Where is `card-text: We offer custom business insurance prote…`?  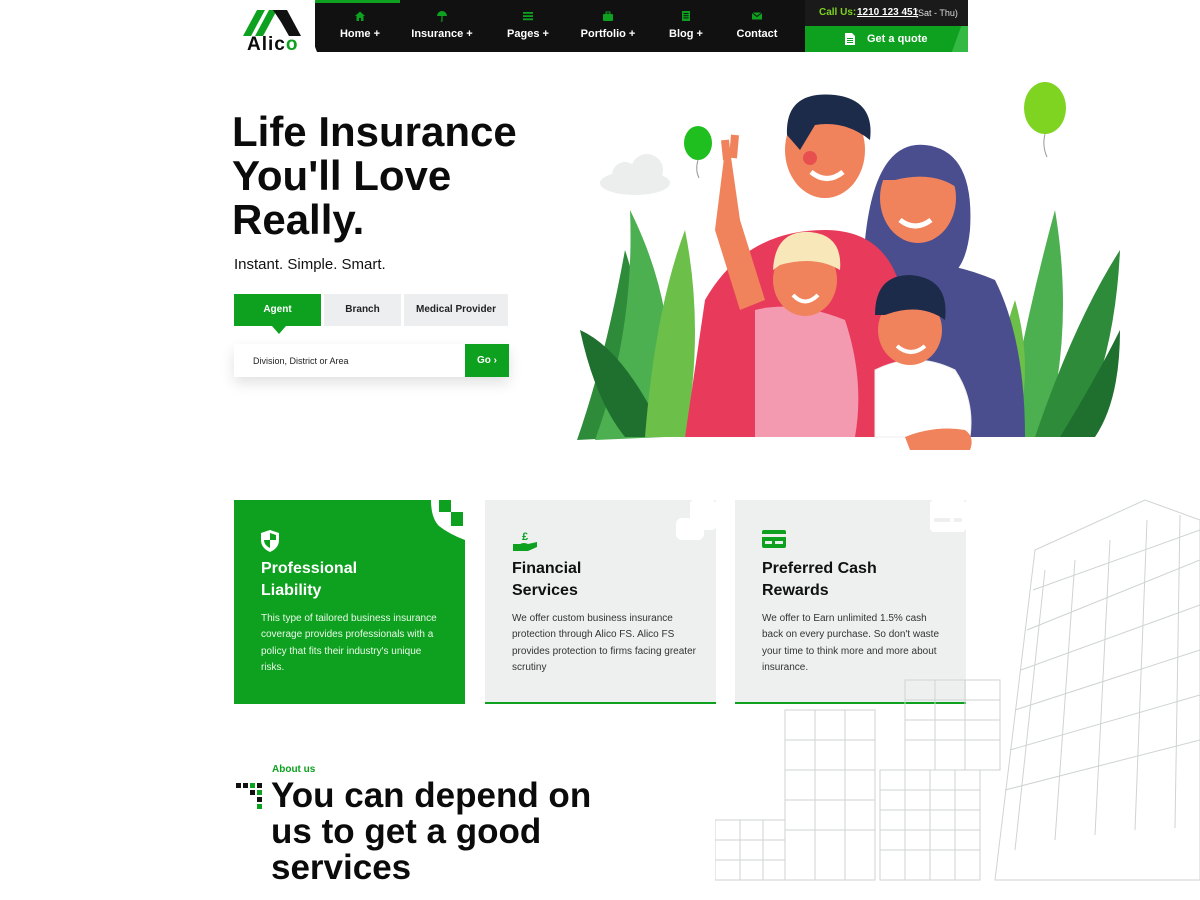 card-text: We offer custom business insurance prote… is located at coordinates (604, 643).